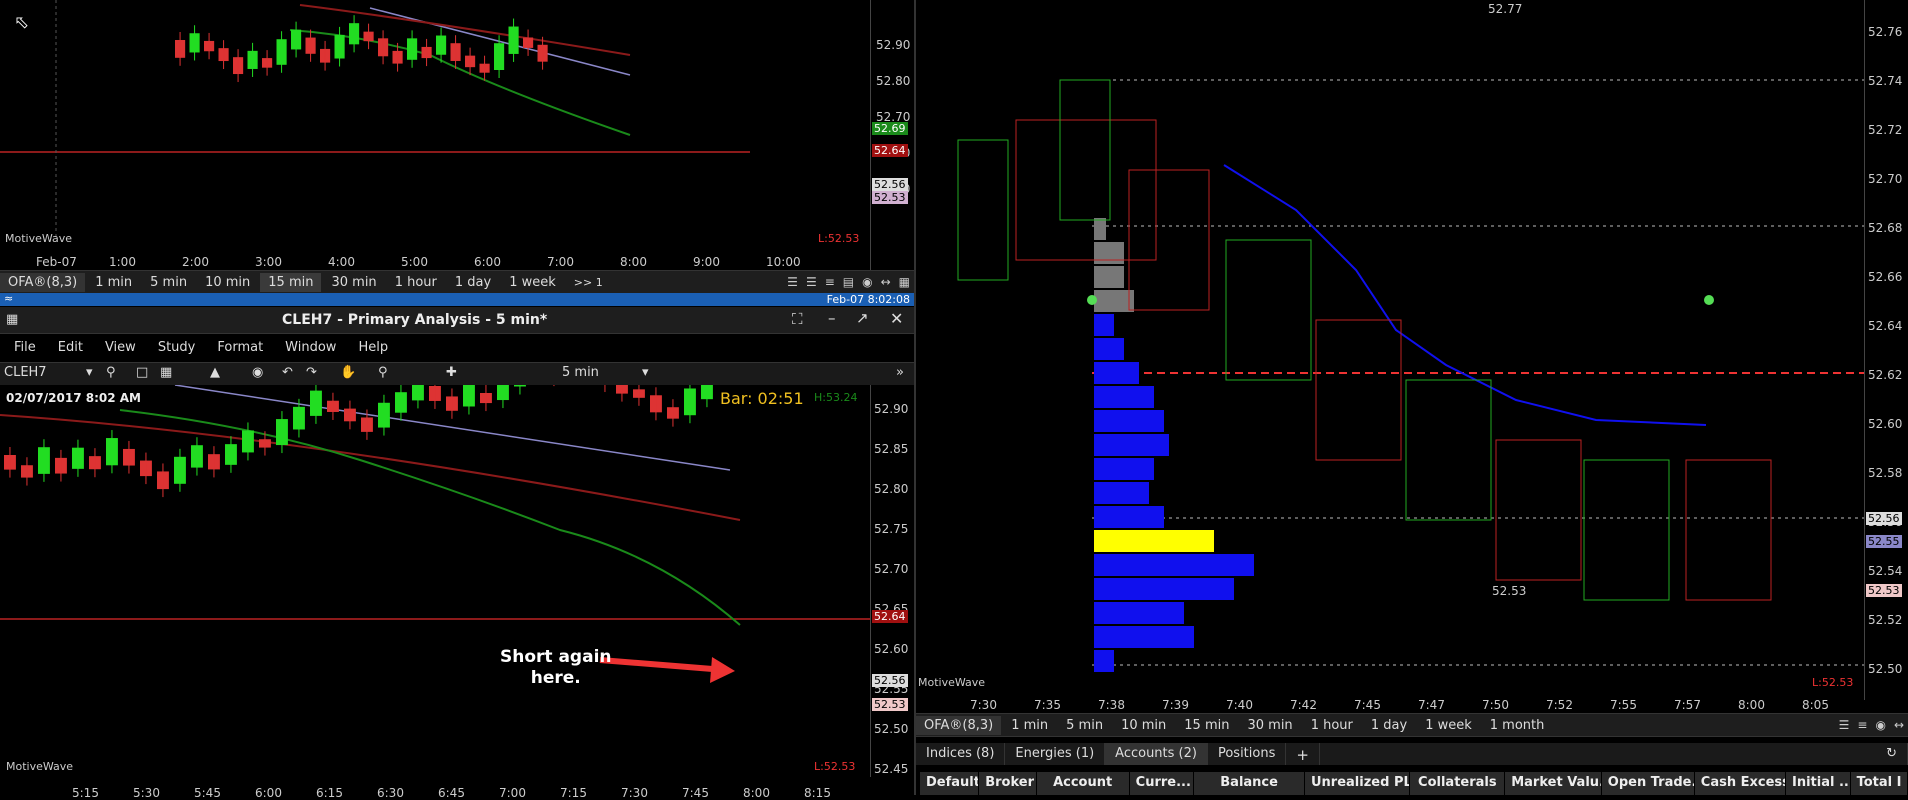 The image size is (1908, 800). I want to click on menu-icon: ≡, so click(830, 282).